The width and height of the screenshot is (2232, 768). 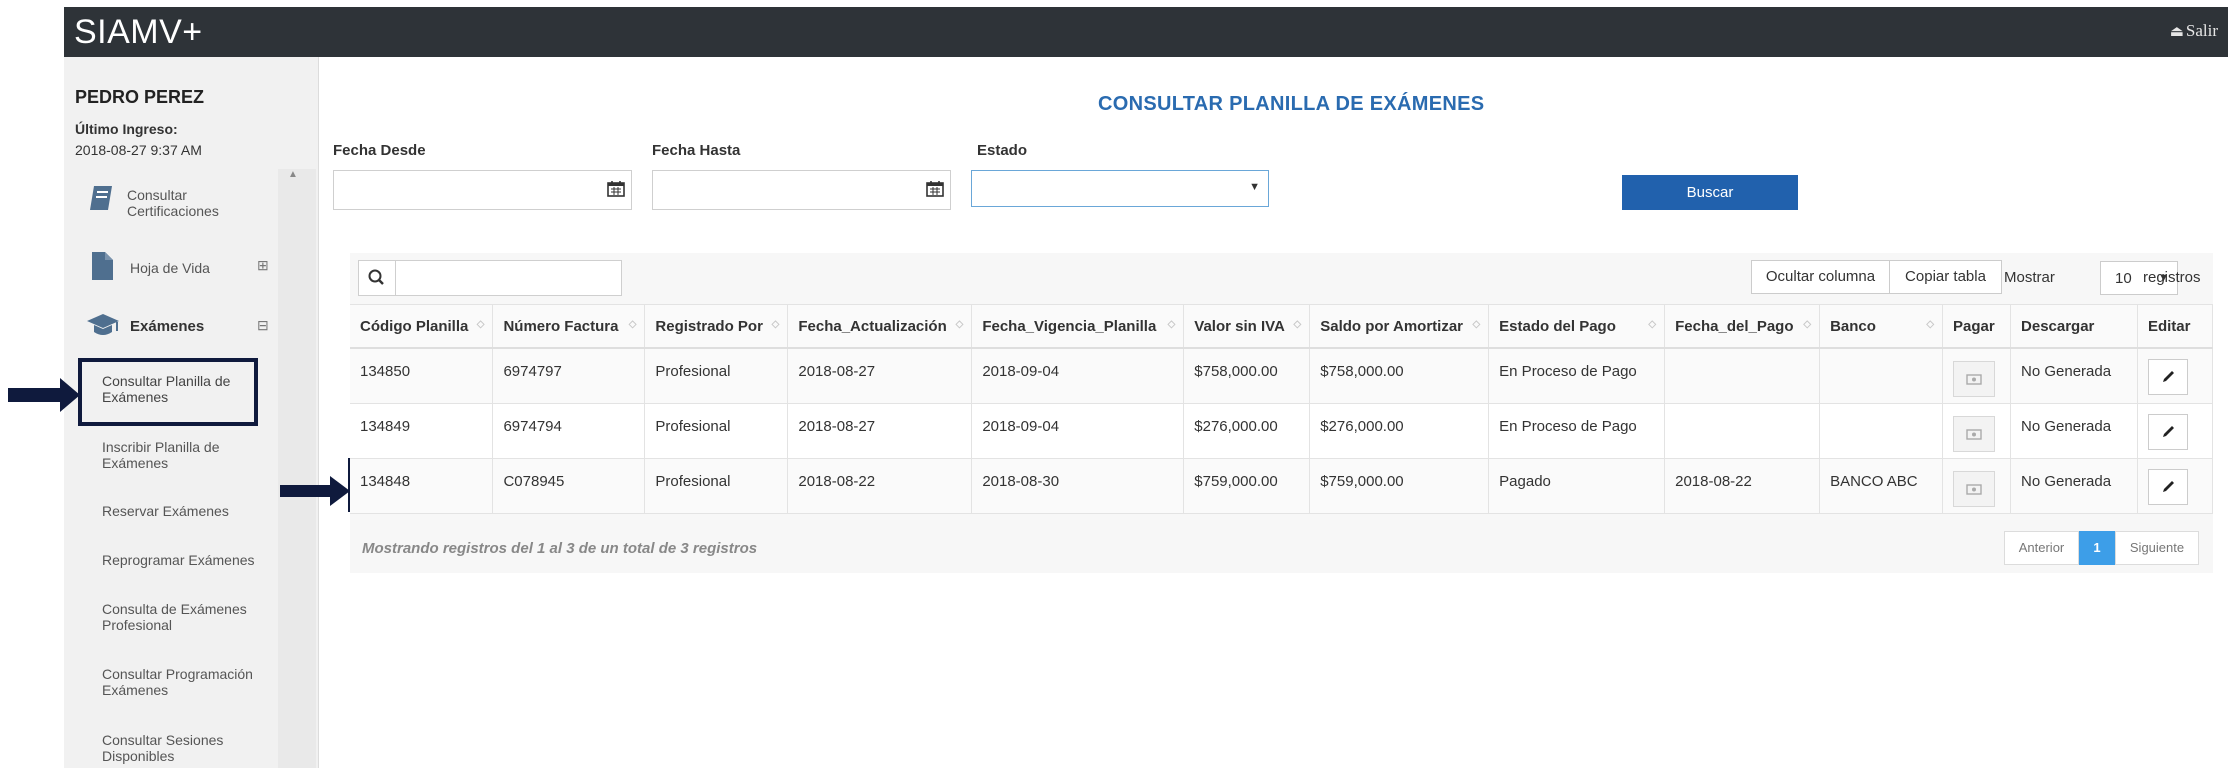 What do you see at coordinates (187, 682) in the screenshot?
I see `sidebar-subitem-consultar-programacion: Consultar Programación Exámenes` at bounding box center [187, 682].